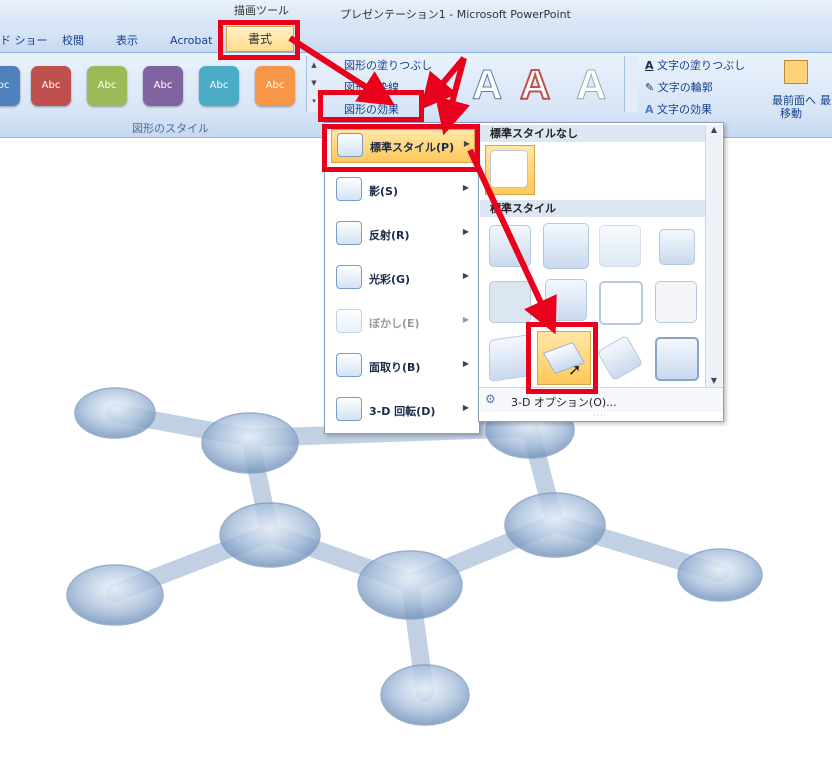 The height and width of the screenshot is (772, 832). Describe the element at coordinates (24, 41) in the screenshot. I see `tab-slideshow: ド ショー` at that location.